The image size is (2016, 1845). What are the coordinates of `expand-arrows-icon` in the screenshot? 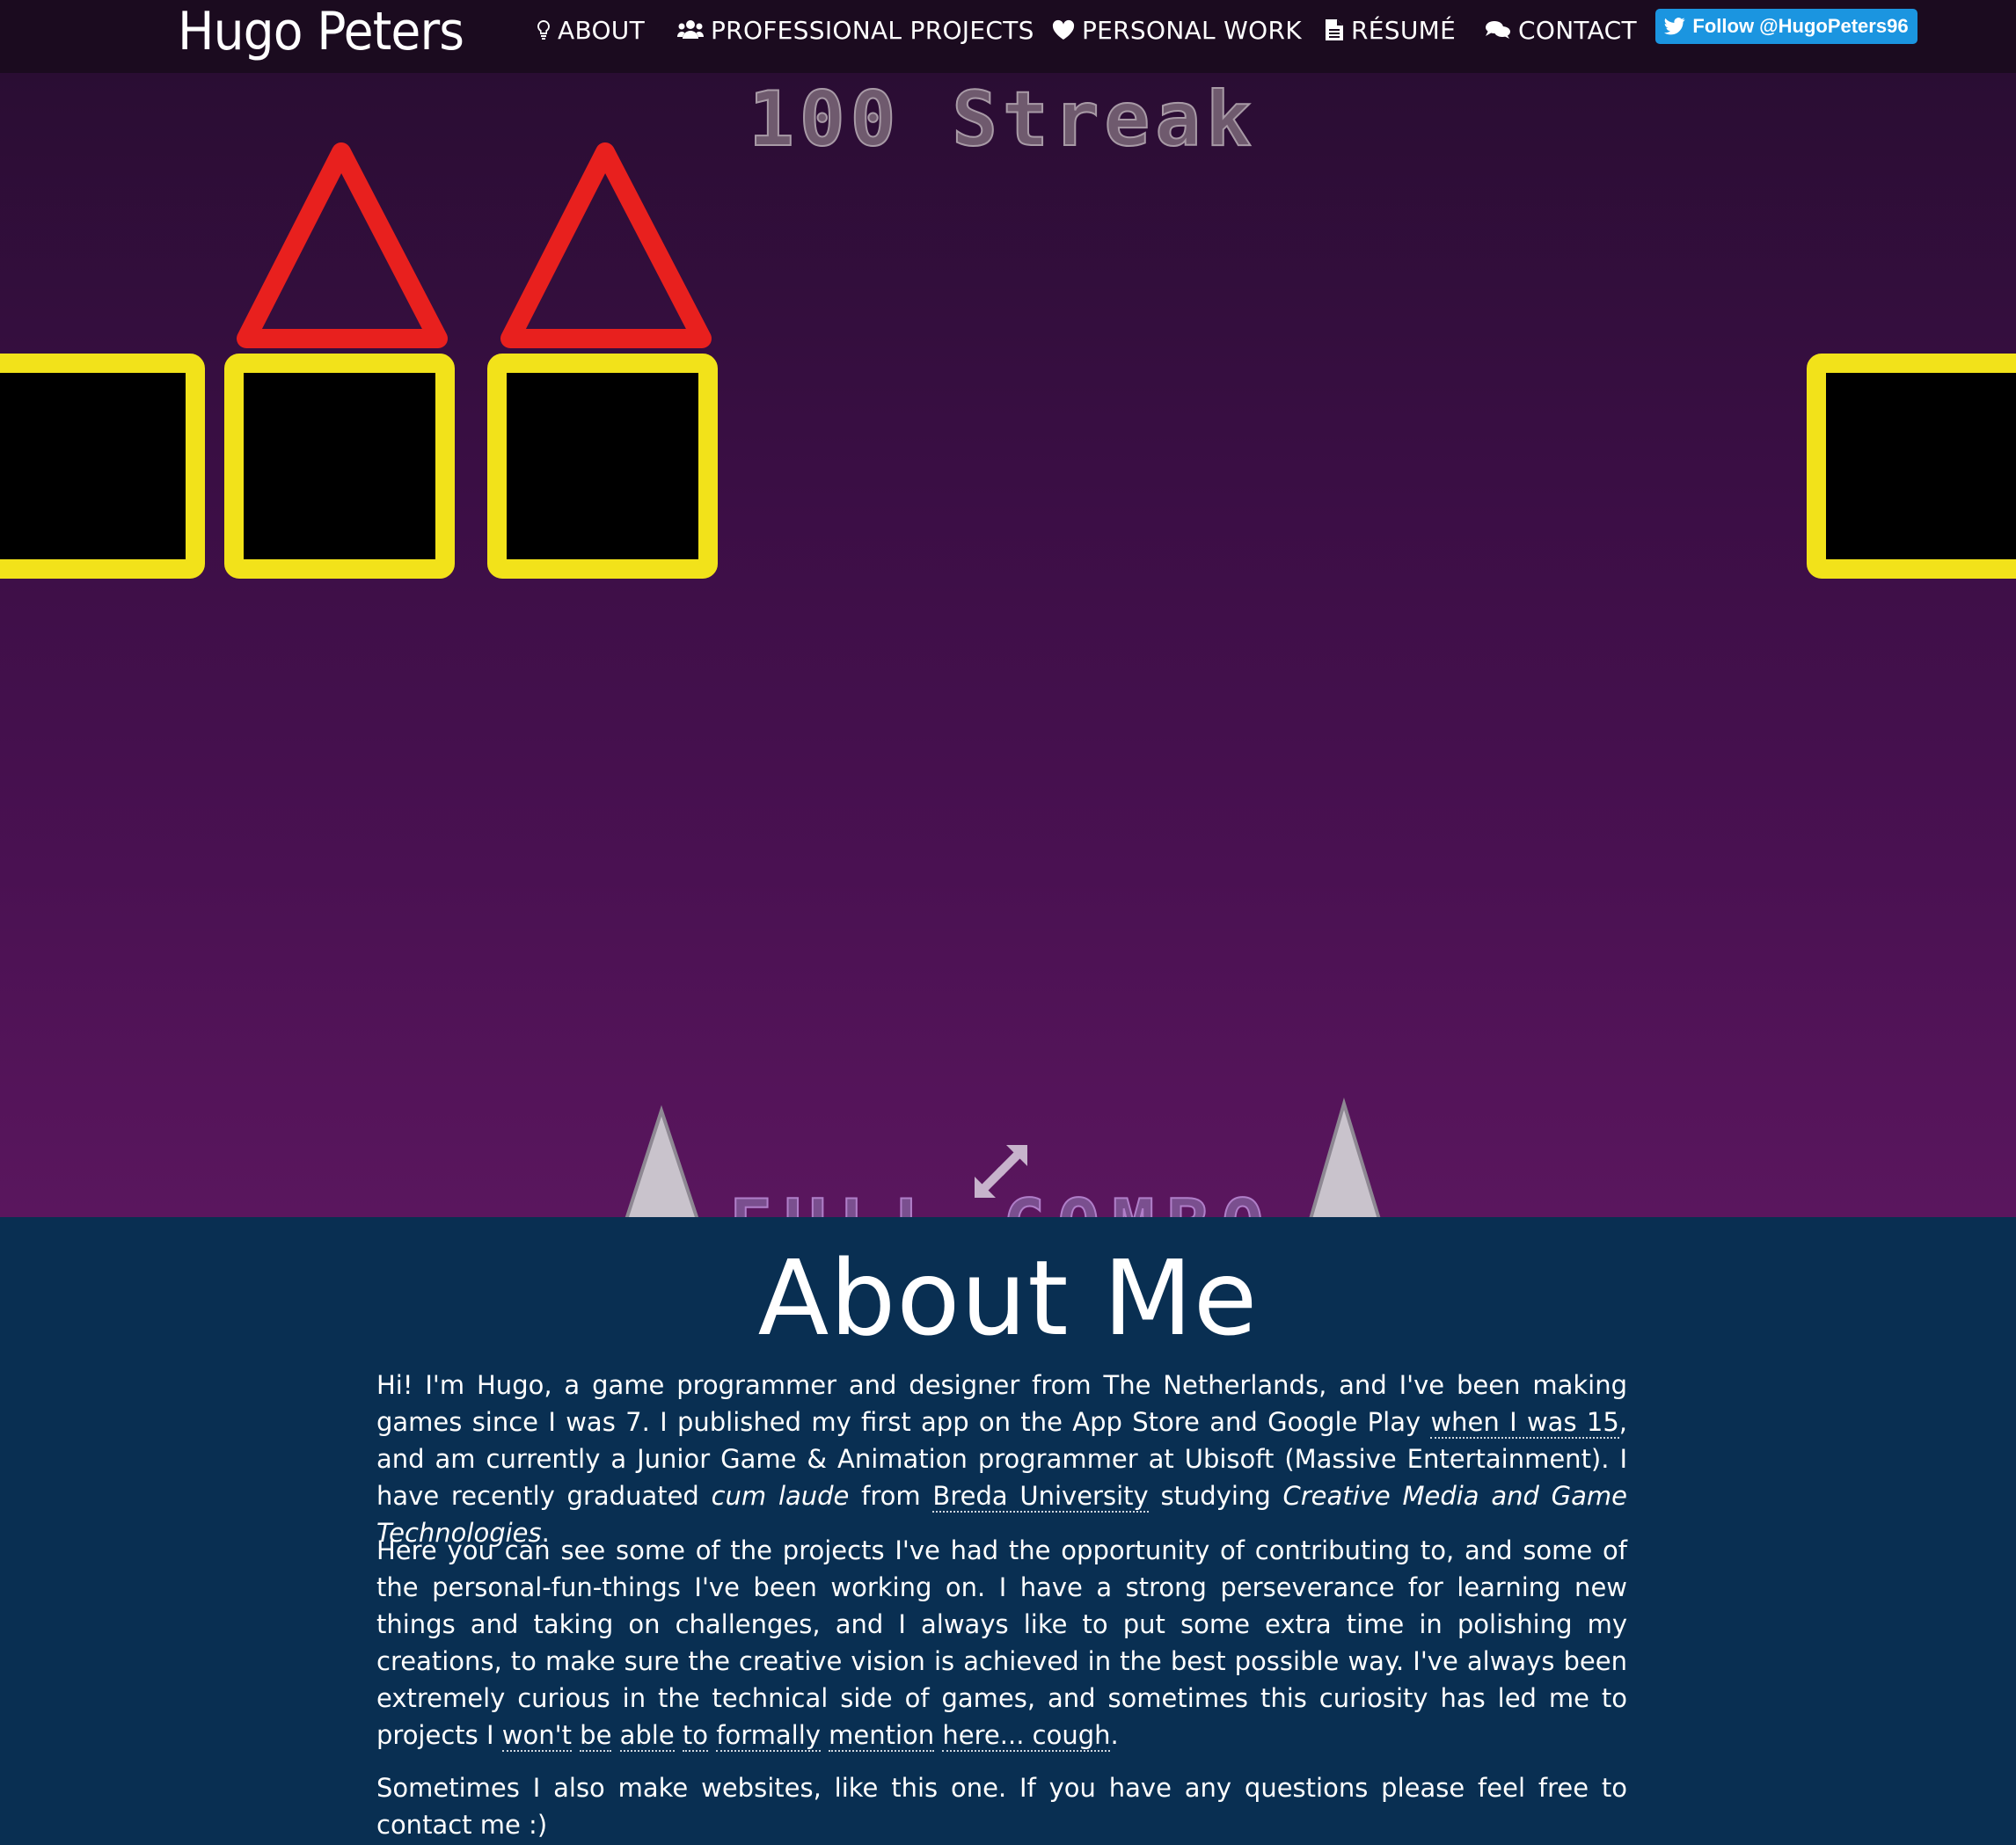 It's located at (998, 1169).